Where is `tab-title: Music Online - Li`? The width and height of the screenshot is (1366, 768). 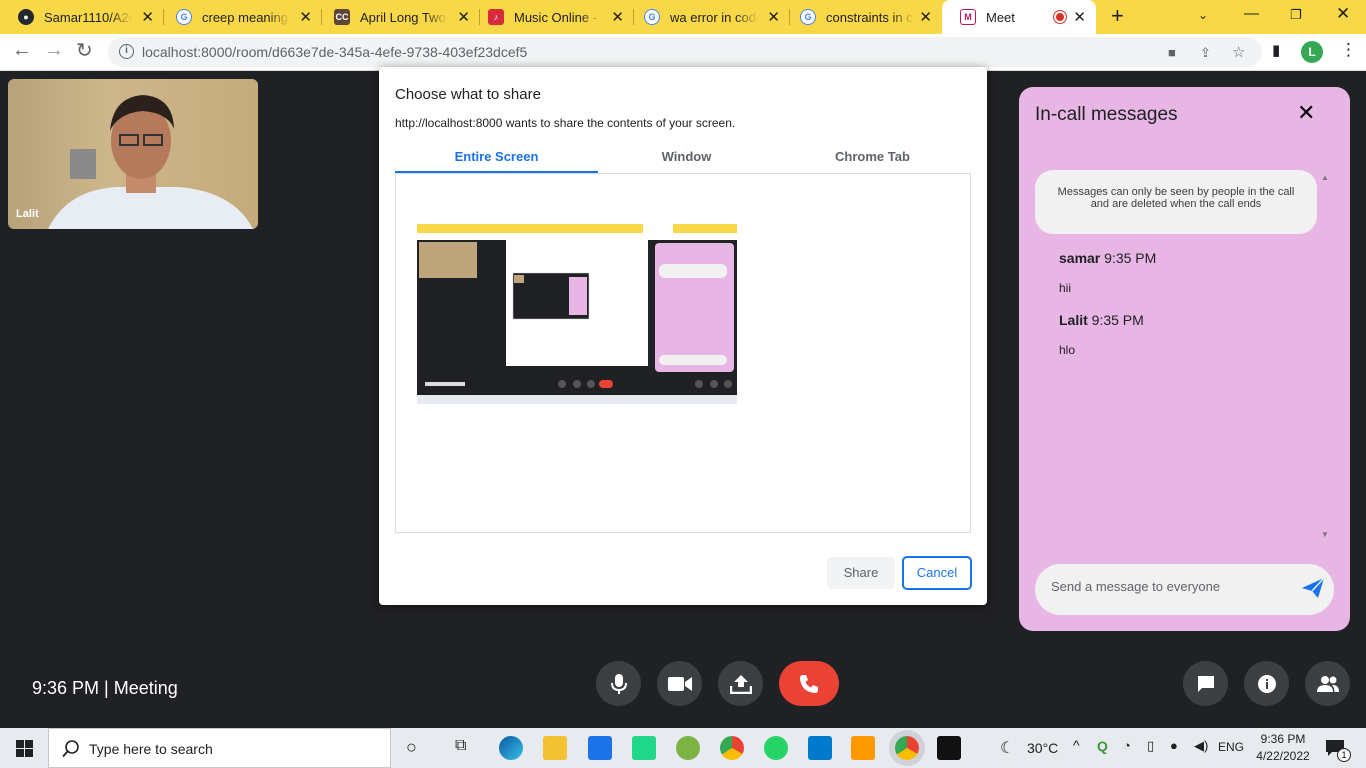 tab-title: Music Online - Li is located at coordinates (558, 17).